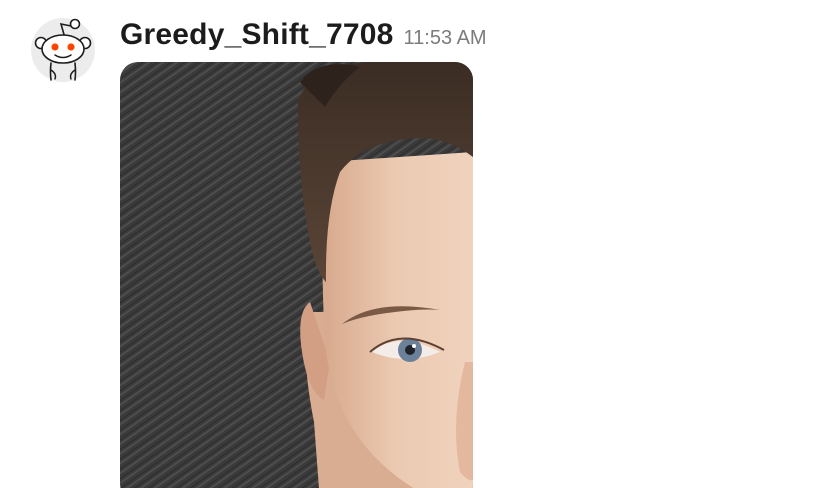  What do you see at coordinates (445, 38) in the screenshot?
I see `timestamp: 11:53 AM` at bounding box center [445, 38].